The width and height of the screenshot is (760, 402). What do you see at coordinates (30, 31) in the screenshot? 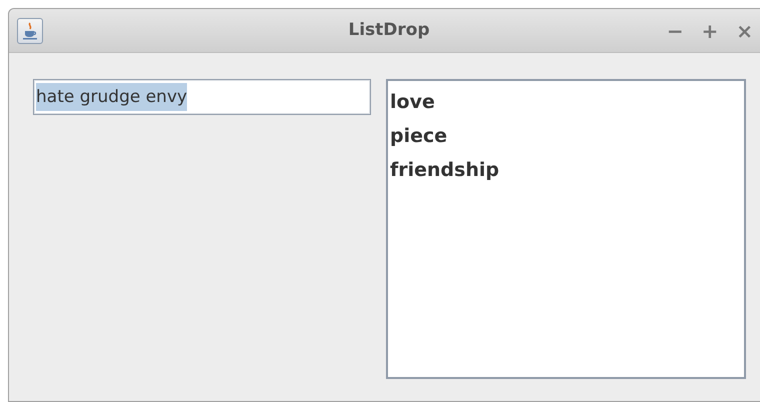
I see `cup-icon` at bounding box center [30, 31].